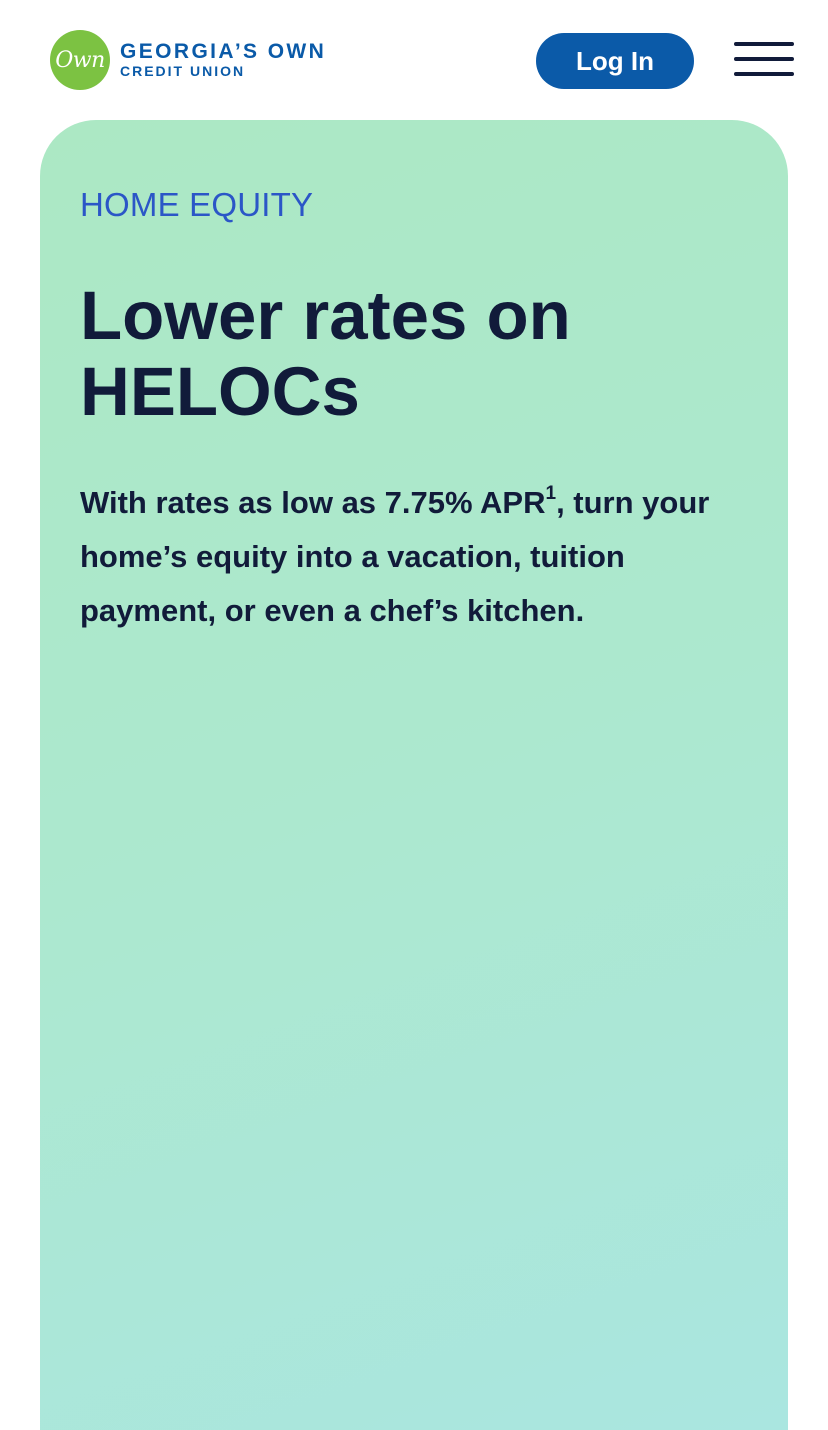 The height and width of the screenshot is (1430, 828). Describe the element at coordinates (465, 502) in the screenshot. I see `rate-value: 7.75% APR` at that location.